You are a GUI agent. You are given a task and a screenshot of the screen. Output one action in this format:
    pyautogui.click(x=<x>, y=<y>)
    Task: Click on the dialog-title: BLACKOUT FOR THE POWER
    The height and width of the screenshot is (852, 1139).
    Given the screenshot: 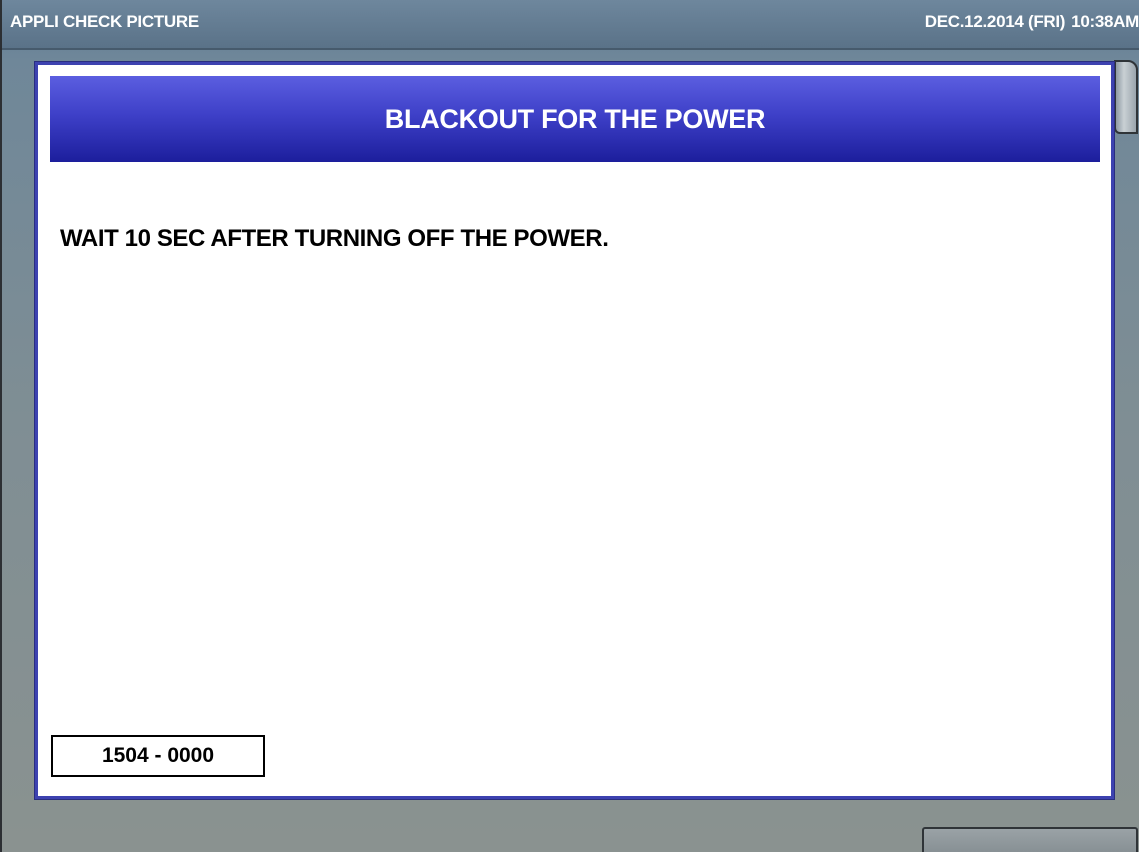 What is the action you would take?
    pyautogui.click(x=575, y=118)
    